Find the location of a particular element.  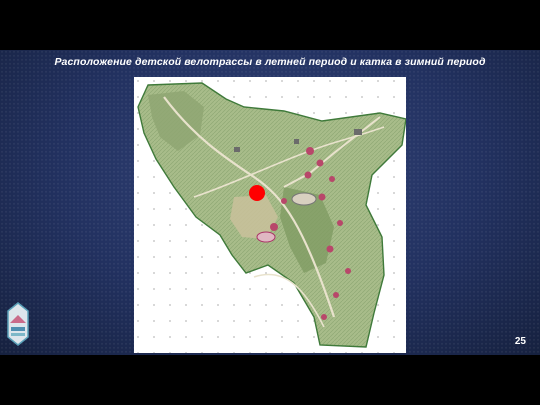

page-number: 25 is located at coordinates (520, 341).